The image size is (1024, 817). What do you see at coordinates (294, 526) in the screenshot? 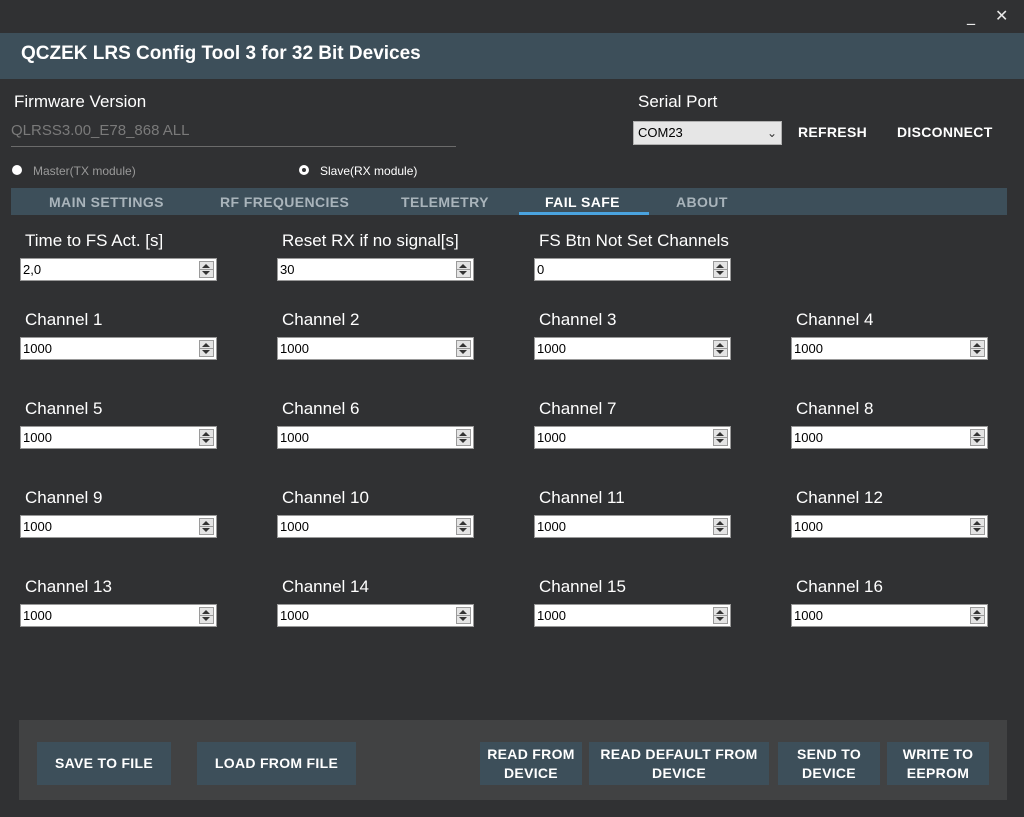
I see `channel-10-value: 1000` at bounding box center [294, 526].